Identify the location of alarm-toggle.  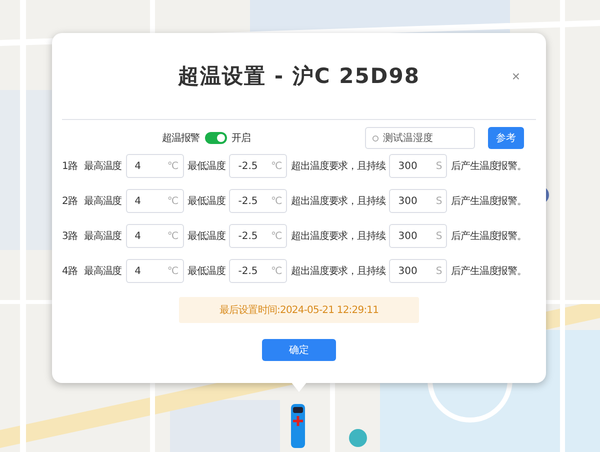
(215, 138).